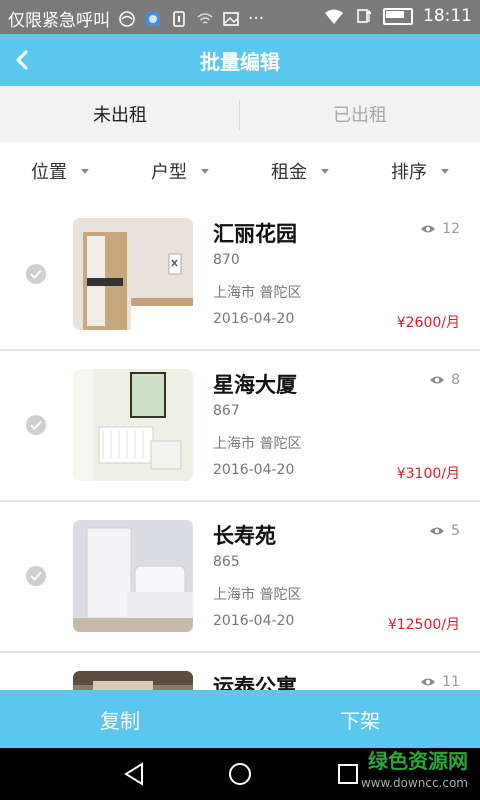 The height and width of the screenshot is (800, 480). What do you see at coordinates (360, 719) in the screenshot?
I see `take-offline-button: 下架` at bounding box center [360, 719].